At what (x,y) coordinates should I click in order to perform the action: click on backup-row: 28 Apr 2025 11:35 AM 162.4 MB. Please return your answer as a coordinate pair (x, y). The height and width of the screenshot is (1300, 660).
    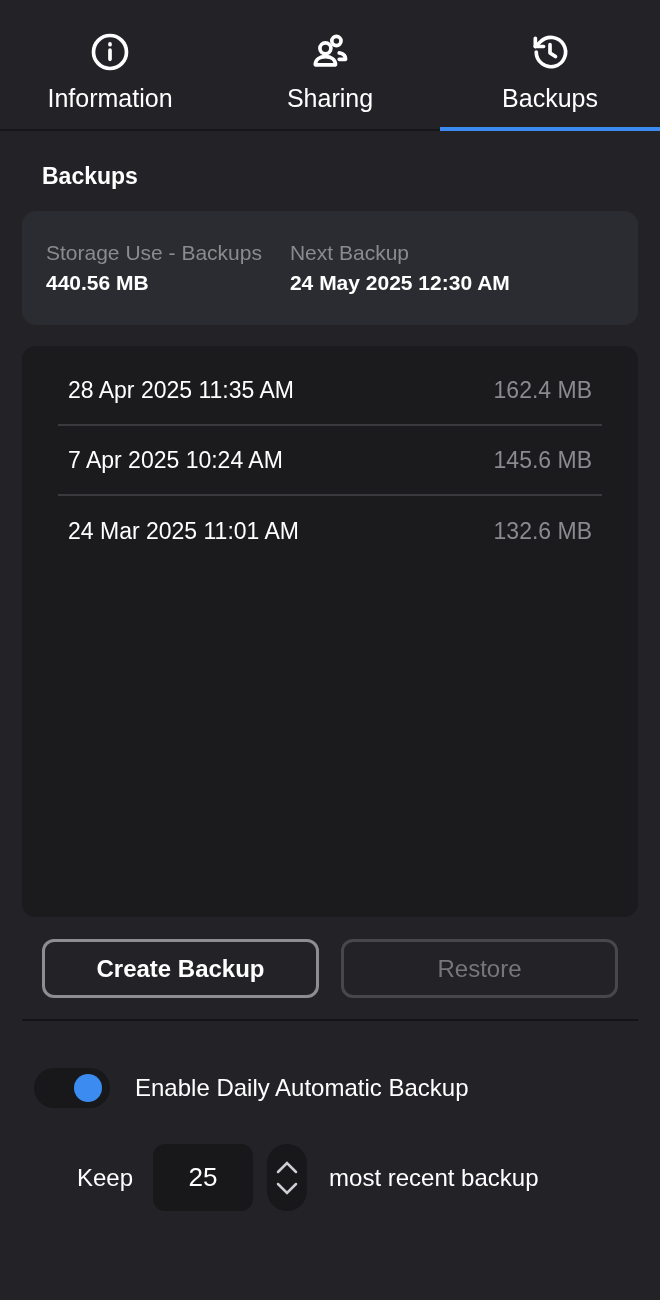
    Looking at the image, I should click on (330, 391).